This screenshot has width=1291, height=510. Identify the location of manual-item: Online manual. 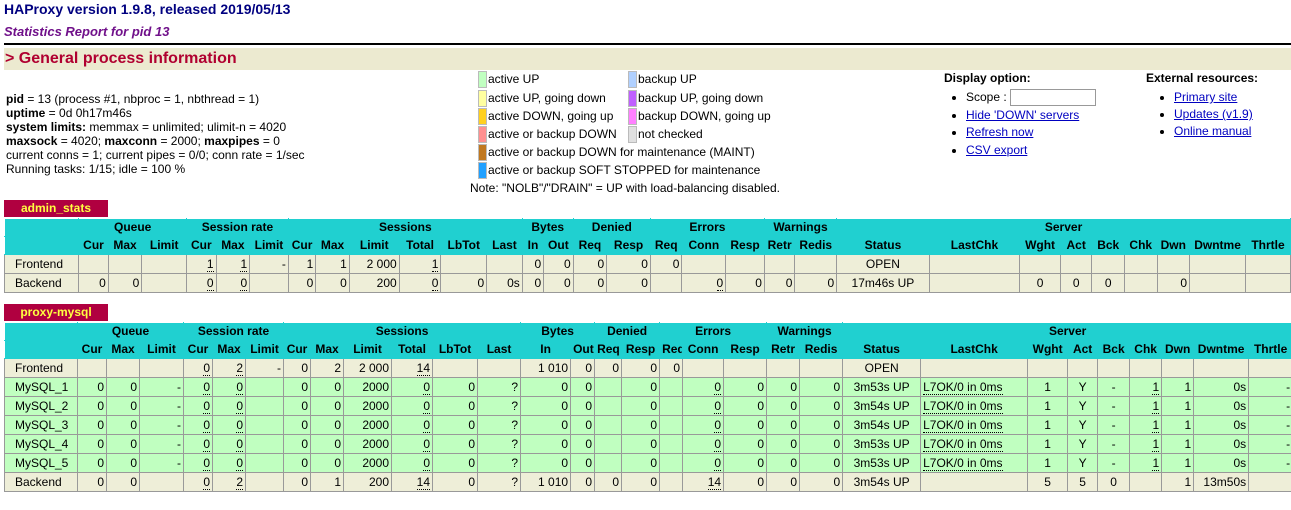
(1216, 131).